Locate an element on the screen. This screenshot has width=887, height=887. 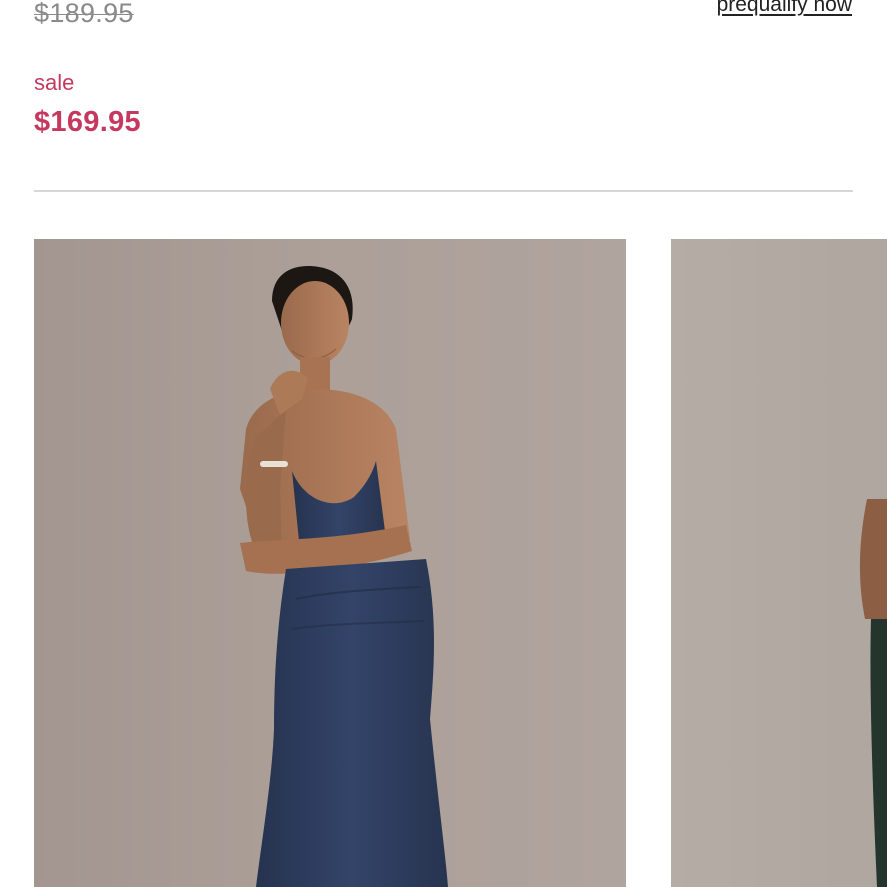
sale-price: $169.95 is located at coordinates (87, 122).